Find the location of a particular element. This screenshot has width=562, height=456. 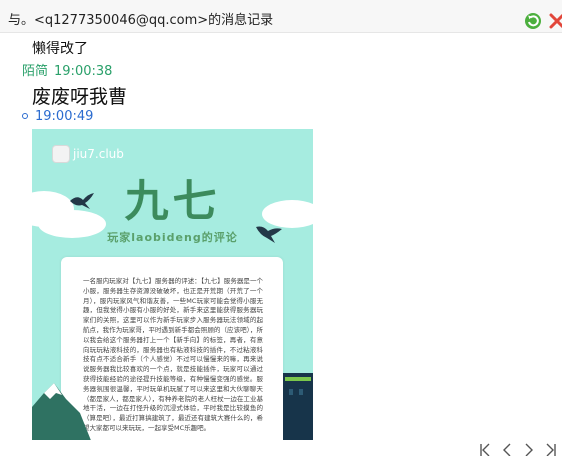

prev-page-button is located at coordinates (507, 449).